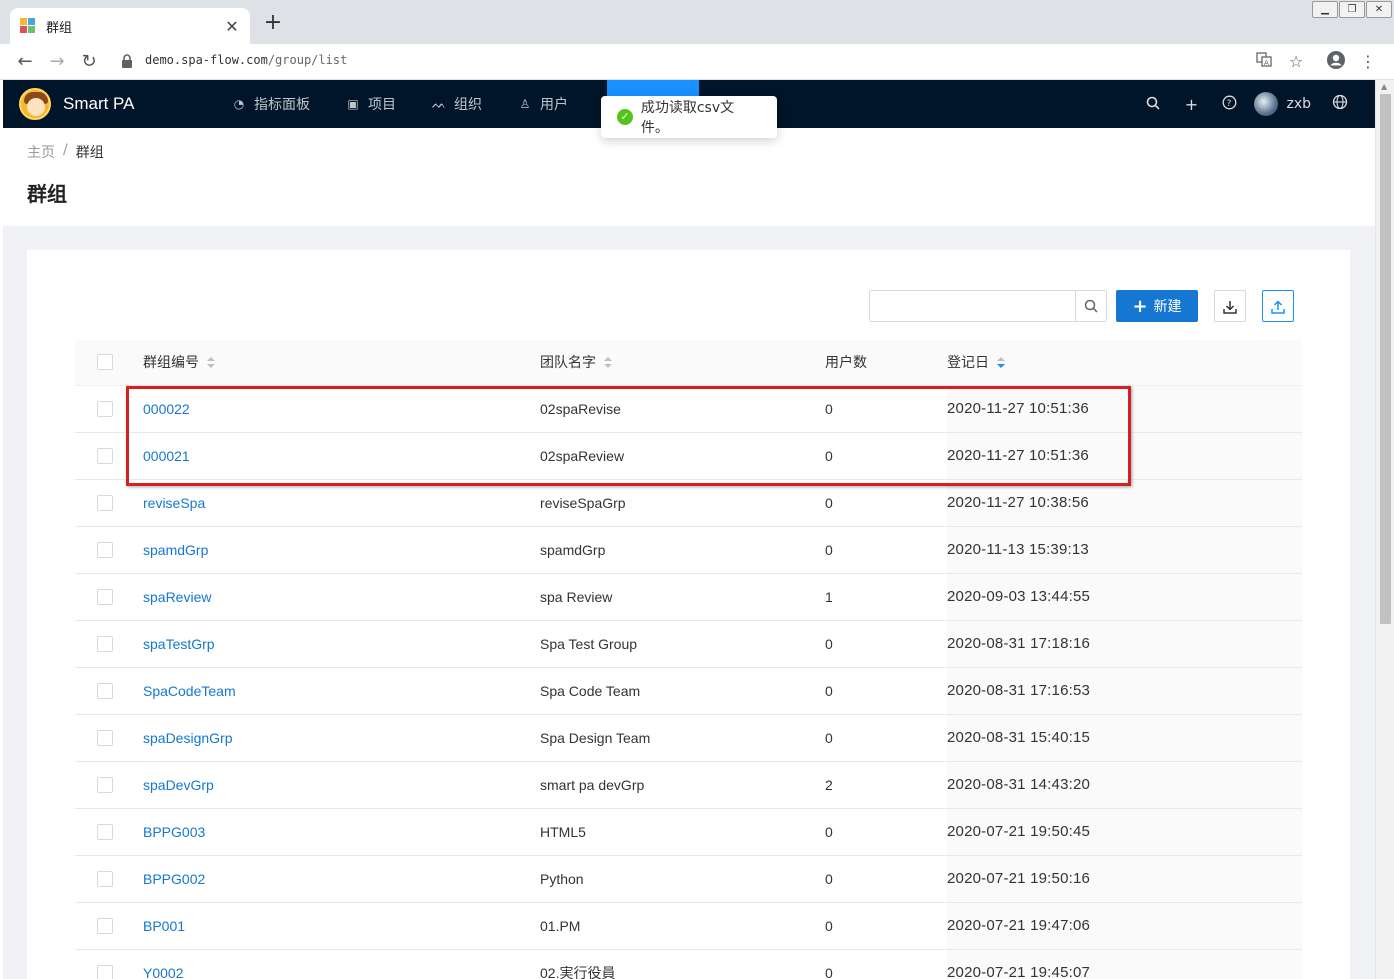 This screenshot has height=979, width=1394. Describe the element at coordinates (1325, 9) in the screenshot. I see `minimize-button: ▁` at that location.